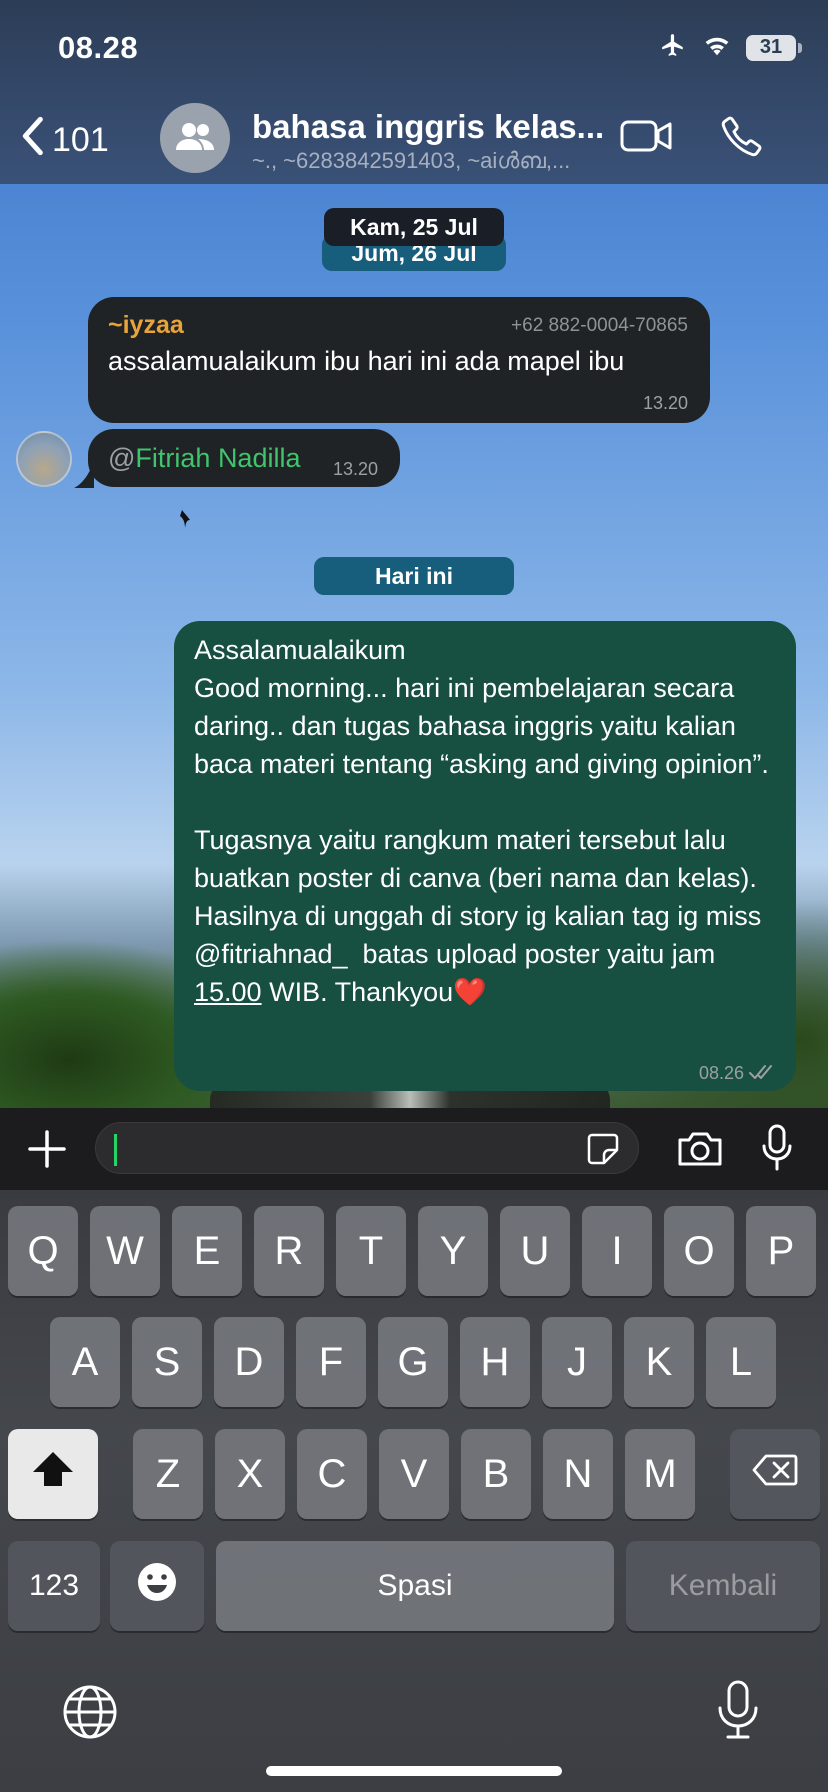 Image resolution: width=828 pixels, height=1792 pixels. What do you see at coordinates (599, 325) in the screenshot?
I see `sender-phone: +62 882-0004-70865` at bounding box center [599, 325].